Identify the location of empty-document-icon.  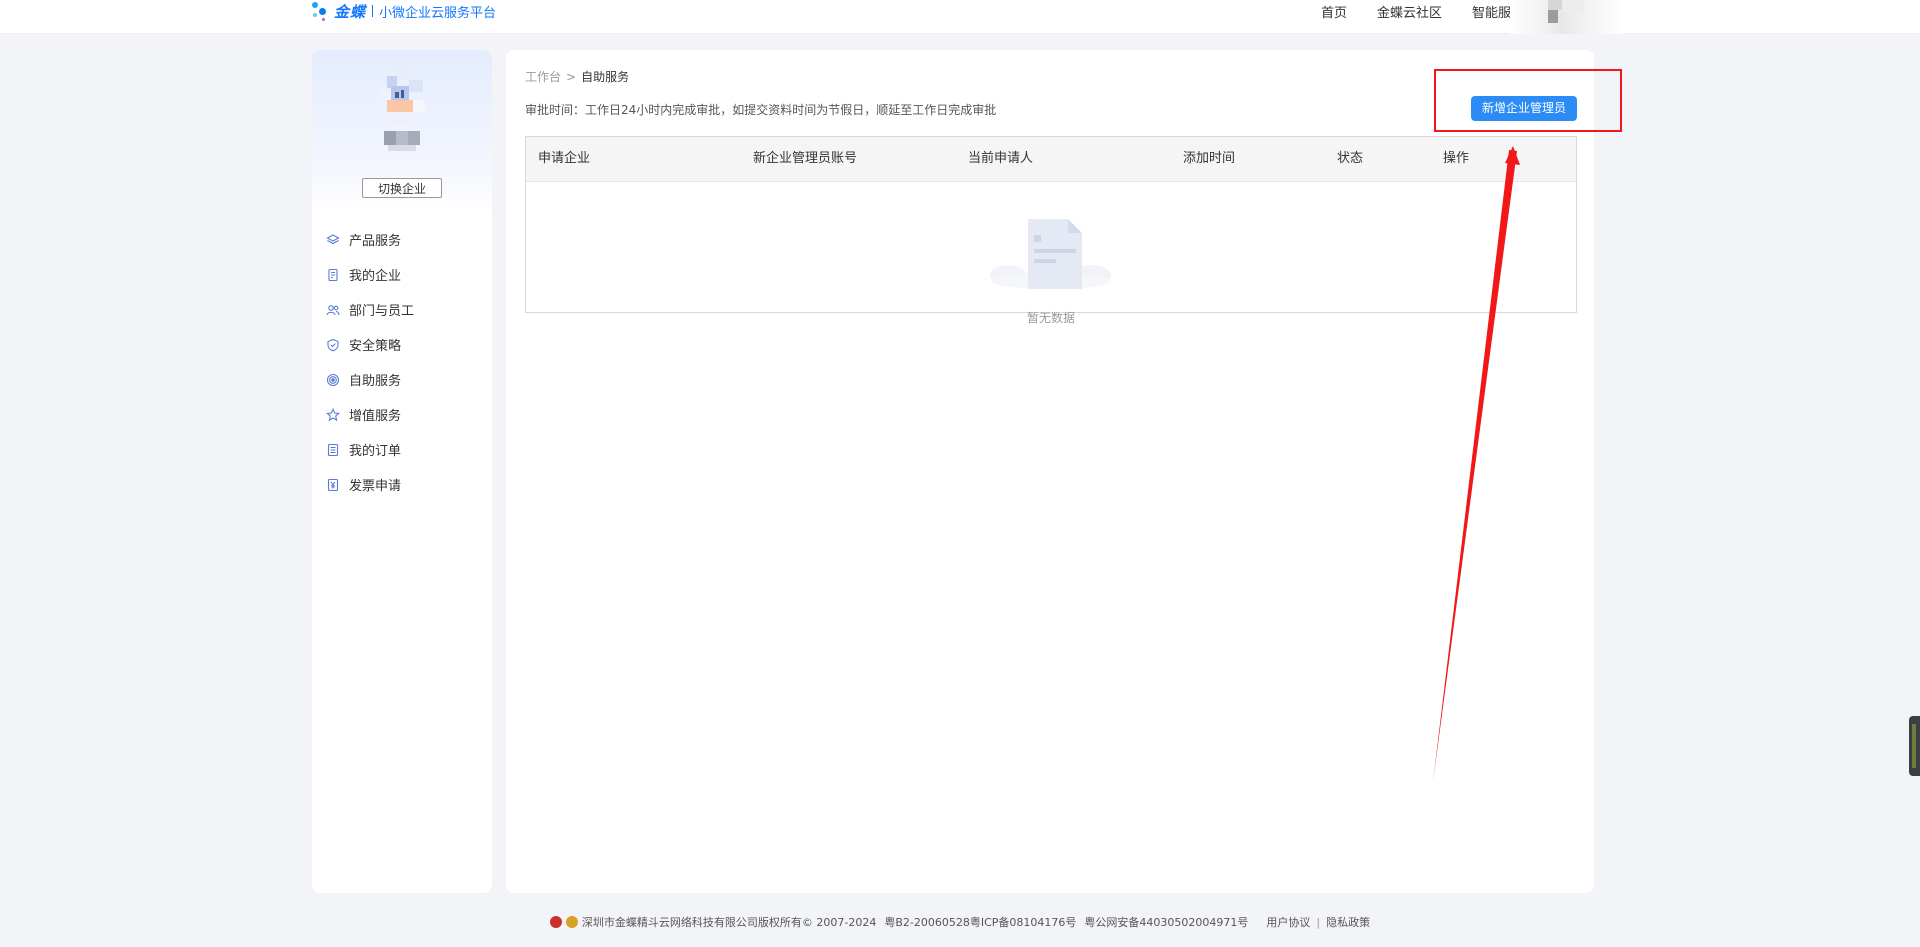
(1050, 254).